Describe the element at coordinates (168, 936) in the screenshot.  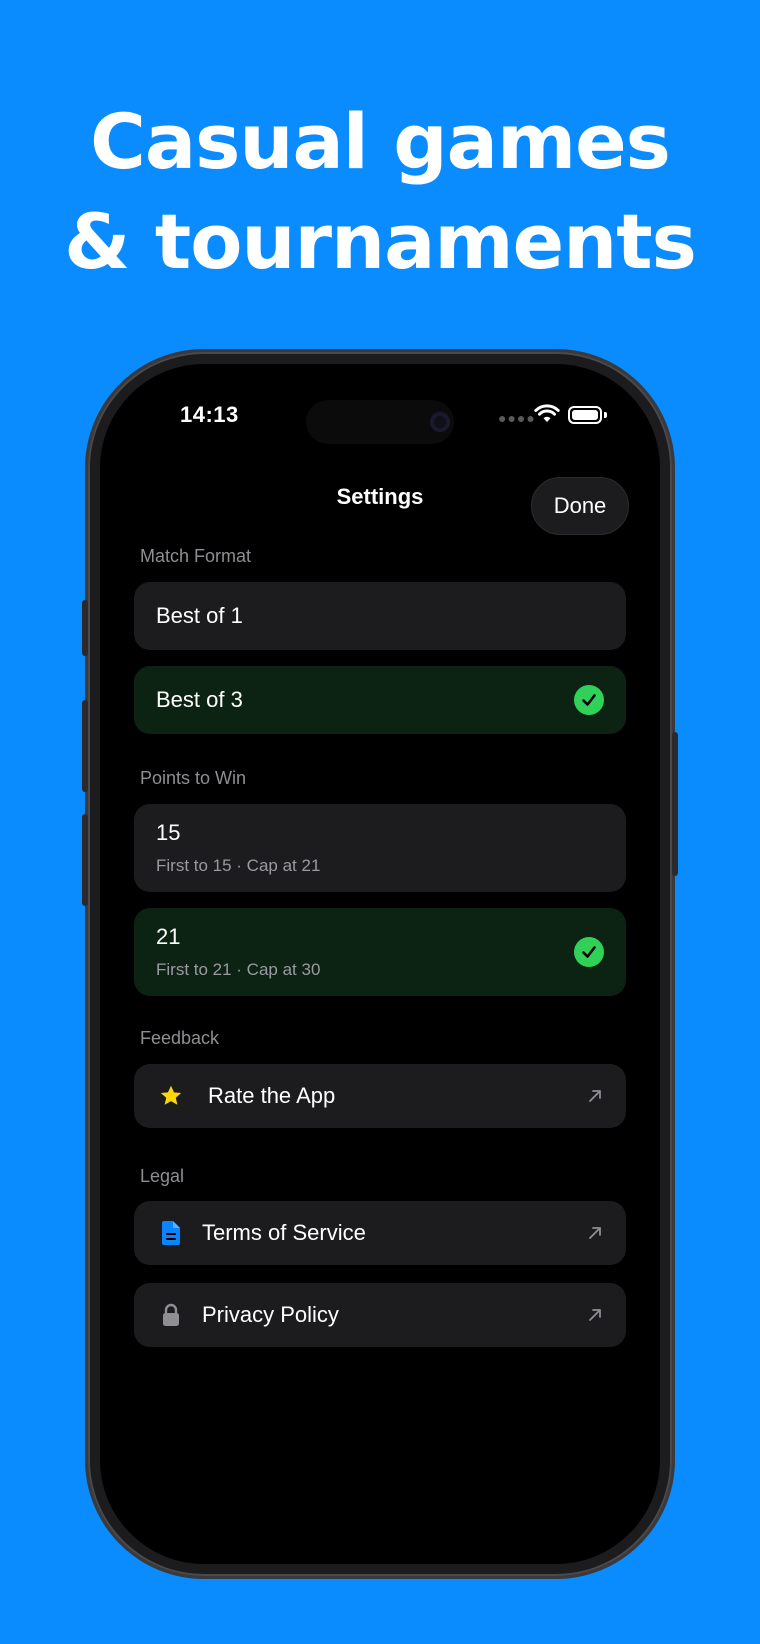
I see `option-label: 21` at that location.